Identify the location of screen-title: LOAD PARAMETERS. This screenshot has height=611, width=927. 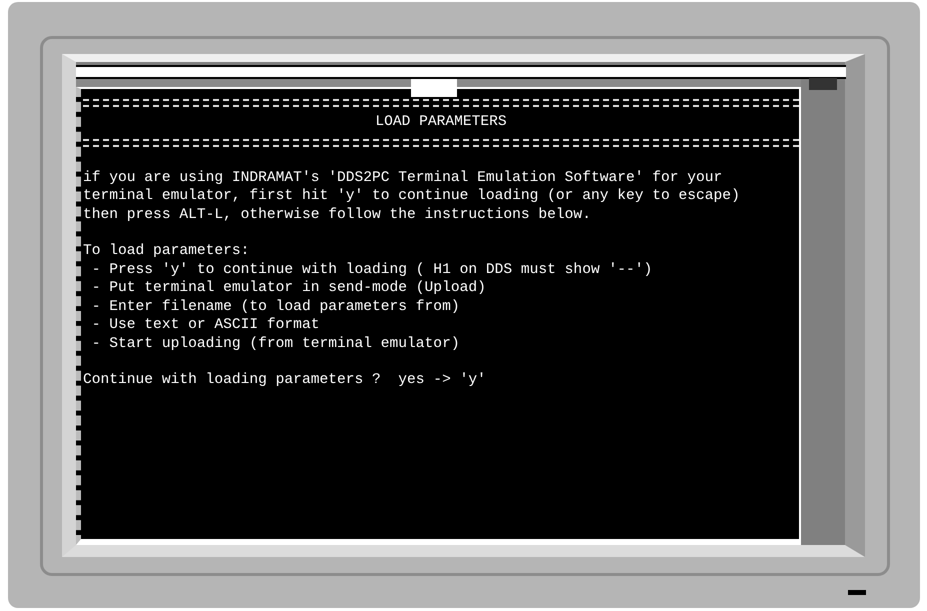
(441, 122).